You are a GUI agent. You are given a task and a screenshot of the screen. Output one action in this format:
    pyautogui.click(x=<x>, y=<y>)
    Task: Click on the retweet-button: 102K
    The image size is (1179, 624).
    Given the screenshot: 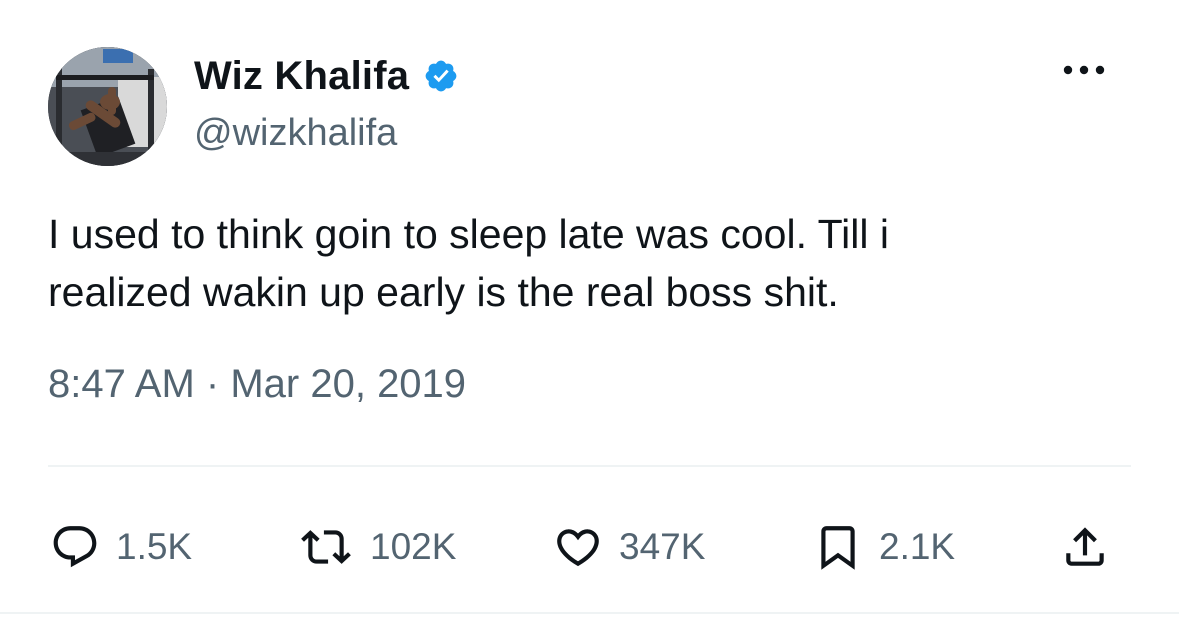 What is the action you would take?
    pyautogui.click(x=377, y=547)
    